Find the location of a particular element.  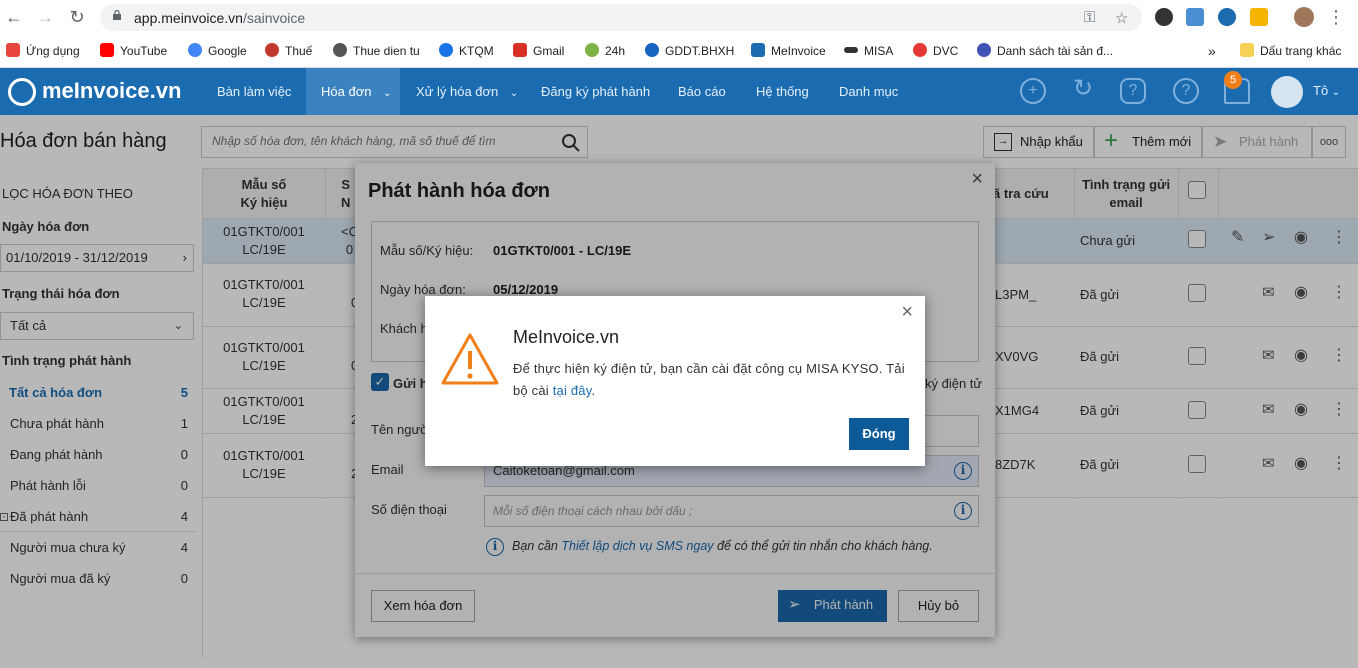

profile-avatar is located at coordinates (1304, 17).